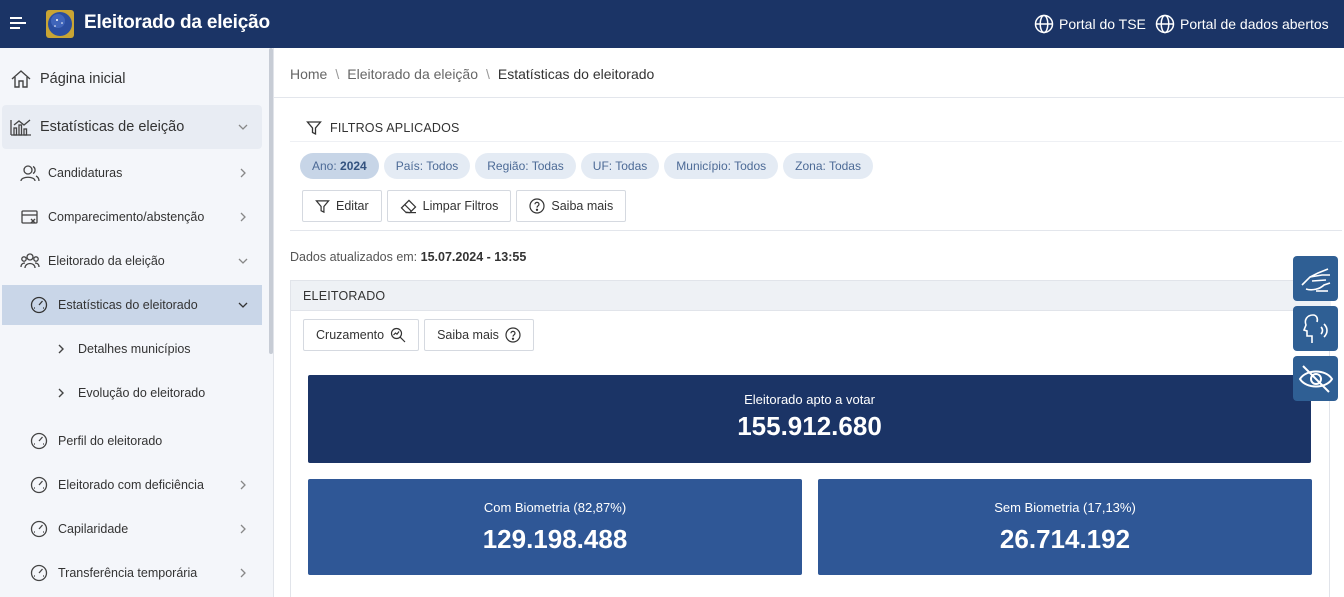  I want to click on stat-value: 26.714.192, so click(1065, 539).